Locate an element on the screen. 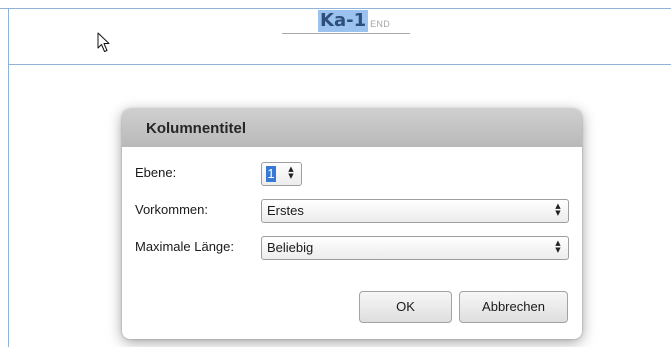 The width and height of the screenshot is (671, 347). end-marker: END is located at coordinates (380, 24).